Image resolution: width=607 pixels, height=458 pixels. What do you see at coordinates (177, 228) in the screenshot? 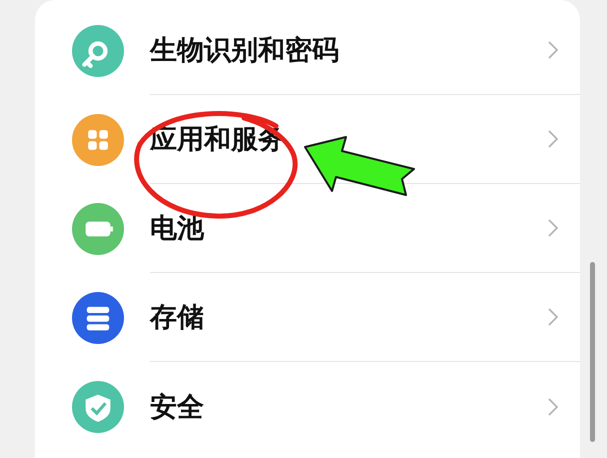
I see `settings-item: 电池` at bounding box center [177, 228].